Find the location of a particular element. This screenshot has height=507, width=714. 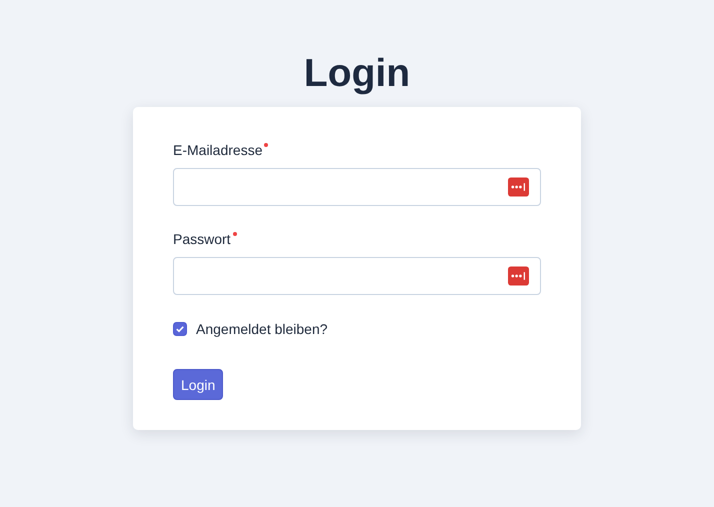

login-button: Login is located at coordinates (198, 384).